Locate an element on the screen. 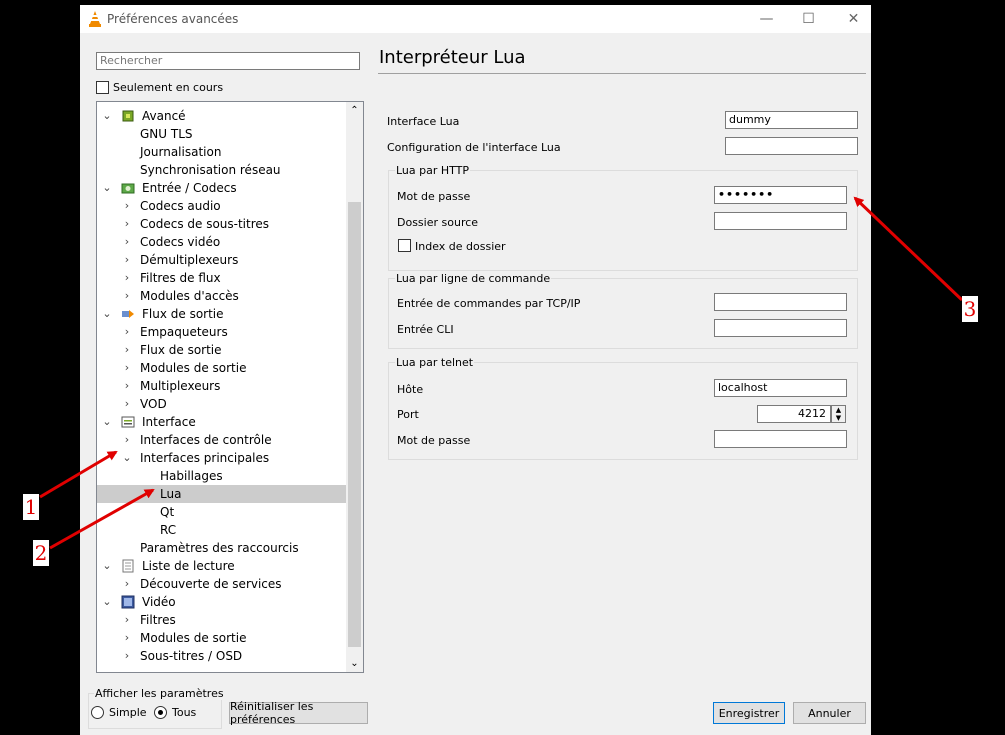  annotation-label-1: 1 is located at coordinates (31, 507).